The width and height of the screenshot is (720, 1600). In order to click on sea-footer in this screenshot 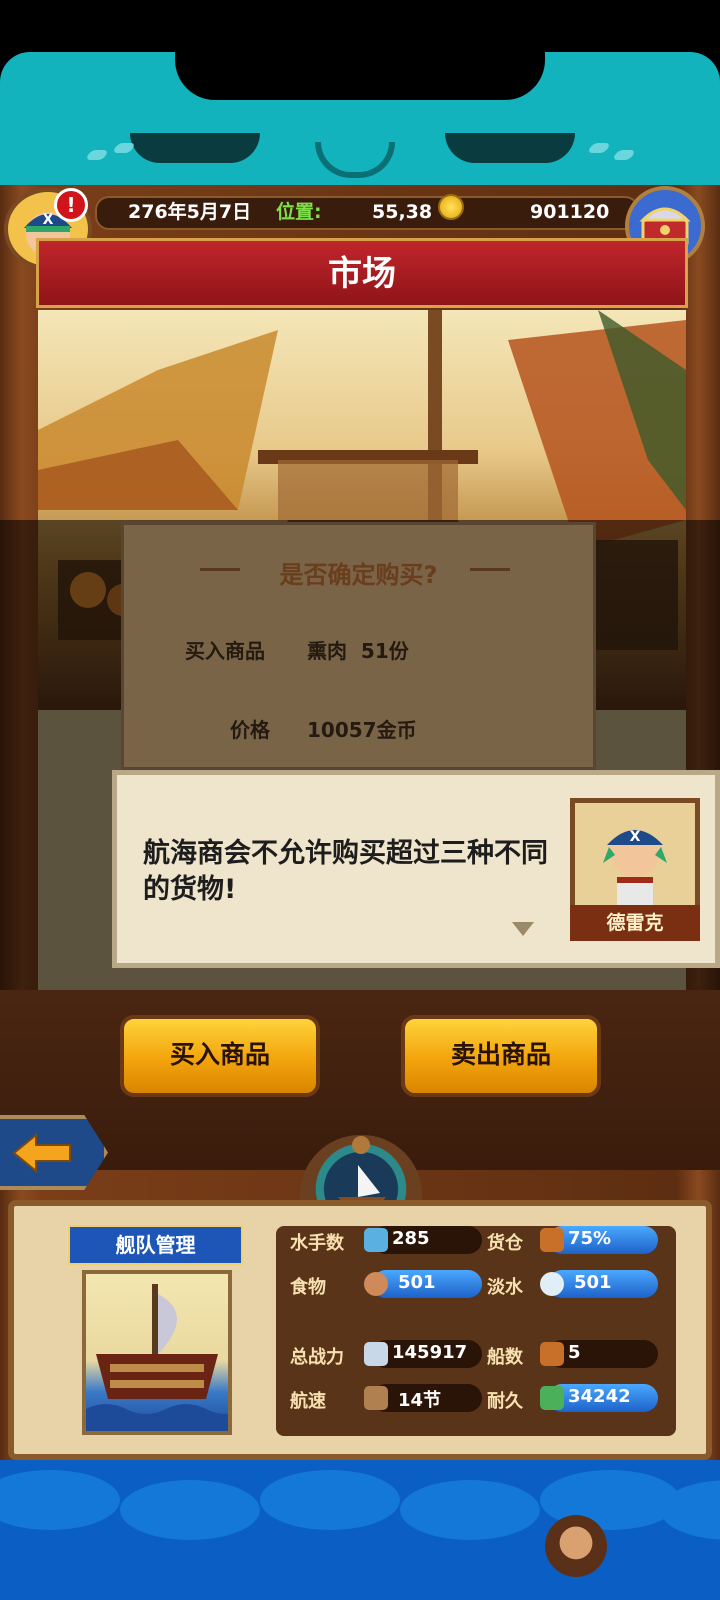, I will do `click(360, 1530)`.